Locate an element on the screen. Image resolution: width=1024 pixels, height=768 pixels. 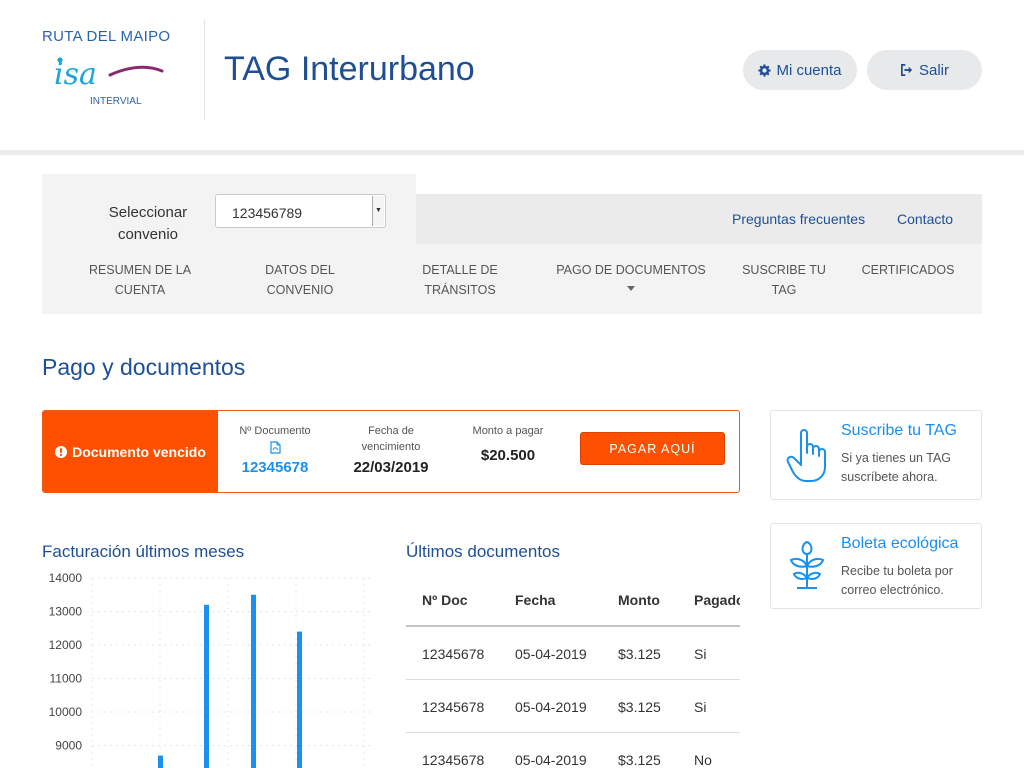
column-header-doc: Nº Doc is located at coordinates (445, 600).